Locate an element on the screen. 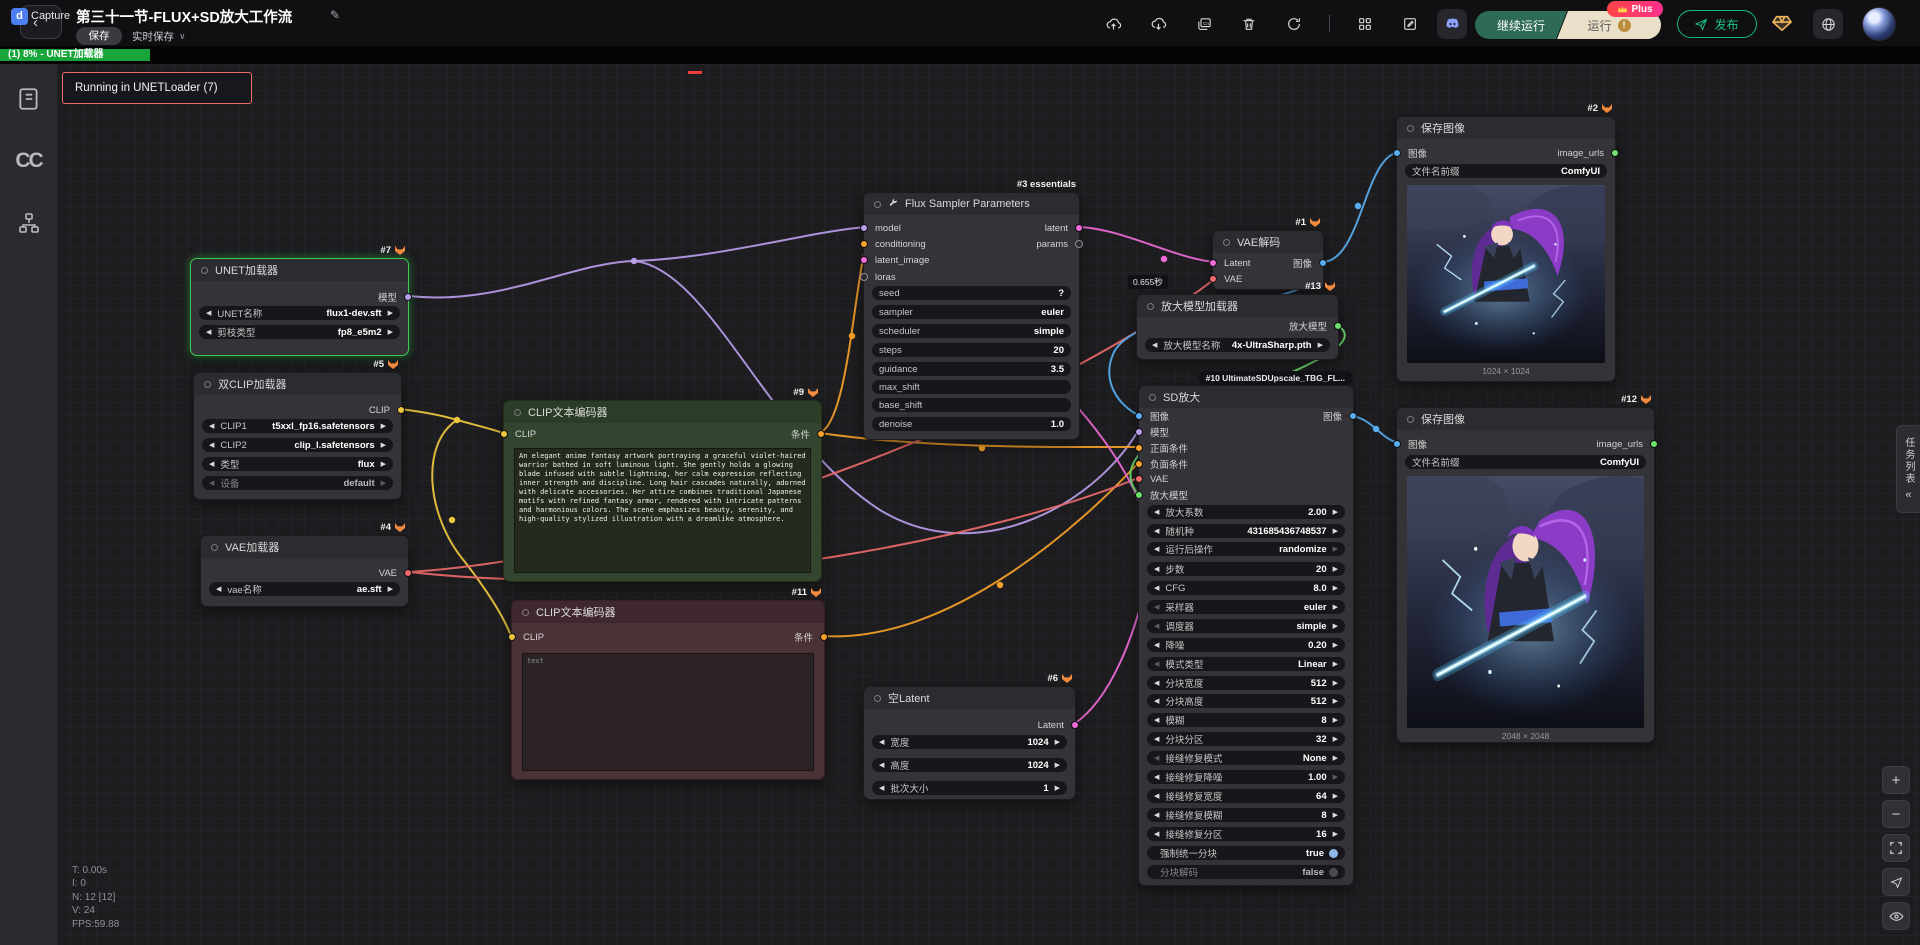  widget-接缝修复降噪: ◀ 接缝修复降噪 1.00 ▶ is located at coordinates (1246, 777).